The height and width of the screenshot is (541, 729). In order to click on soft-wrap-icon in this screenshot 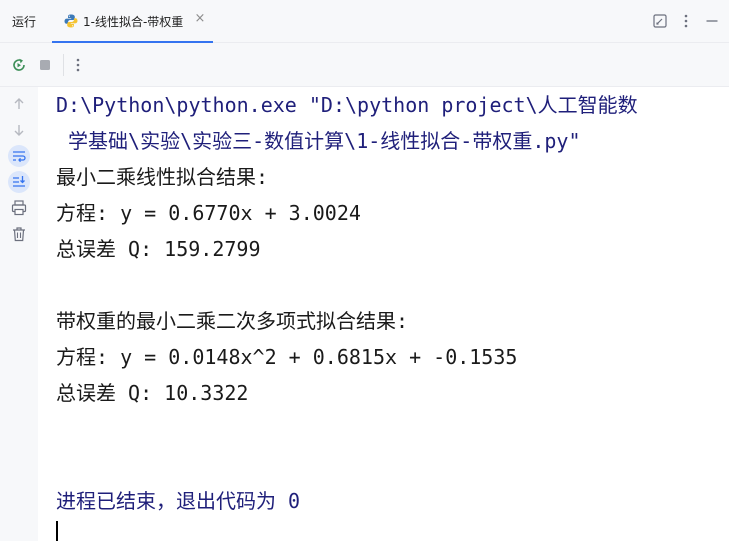, I will do `click(19, 156)`.